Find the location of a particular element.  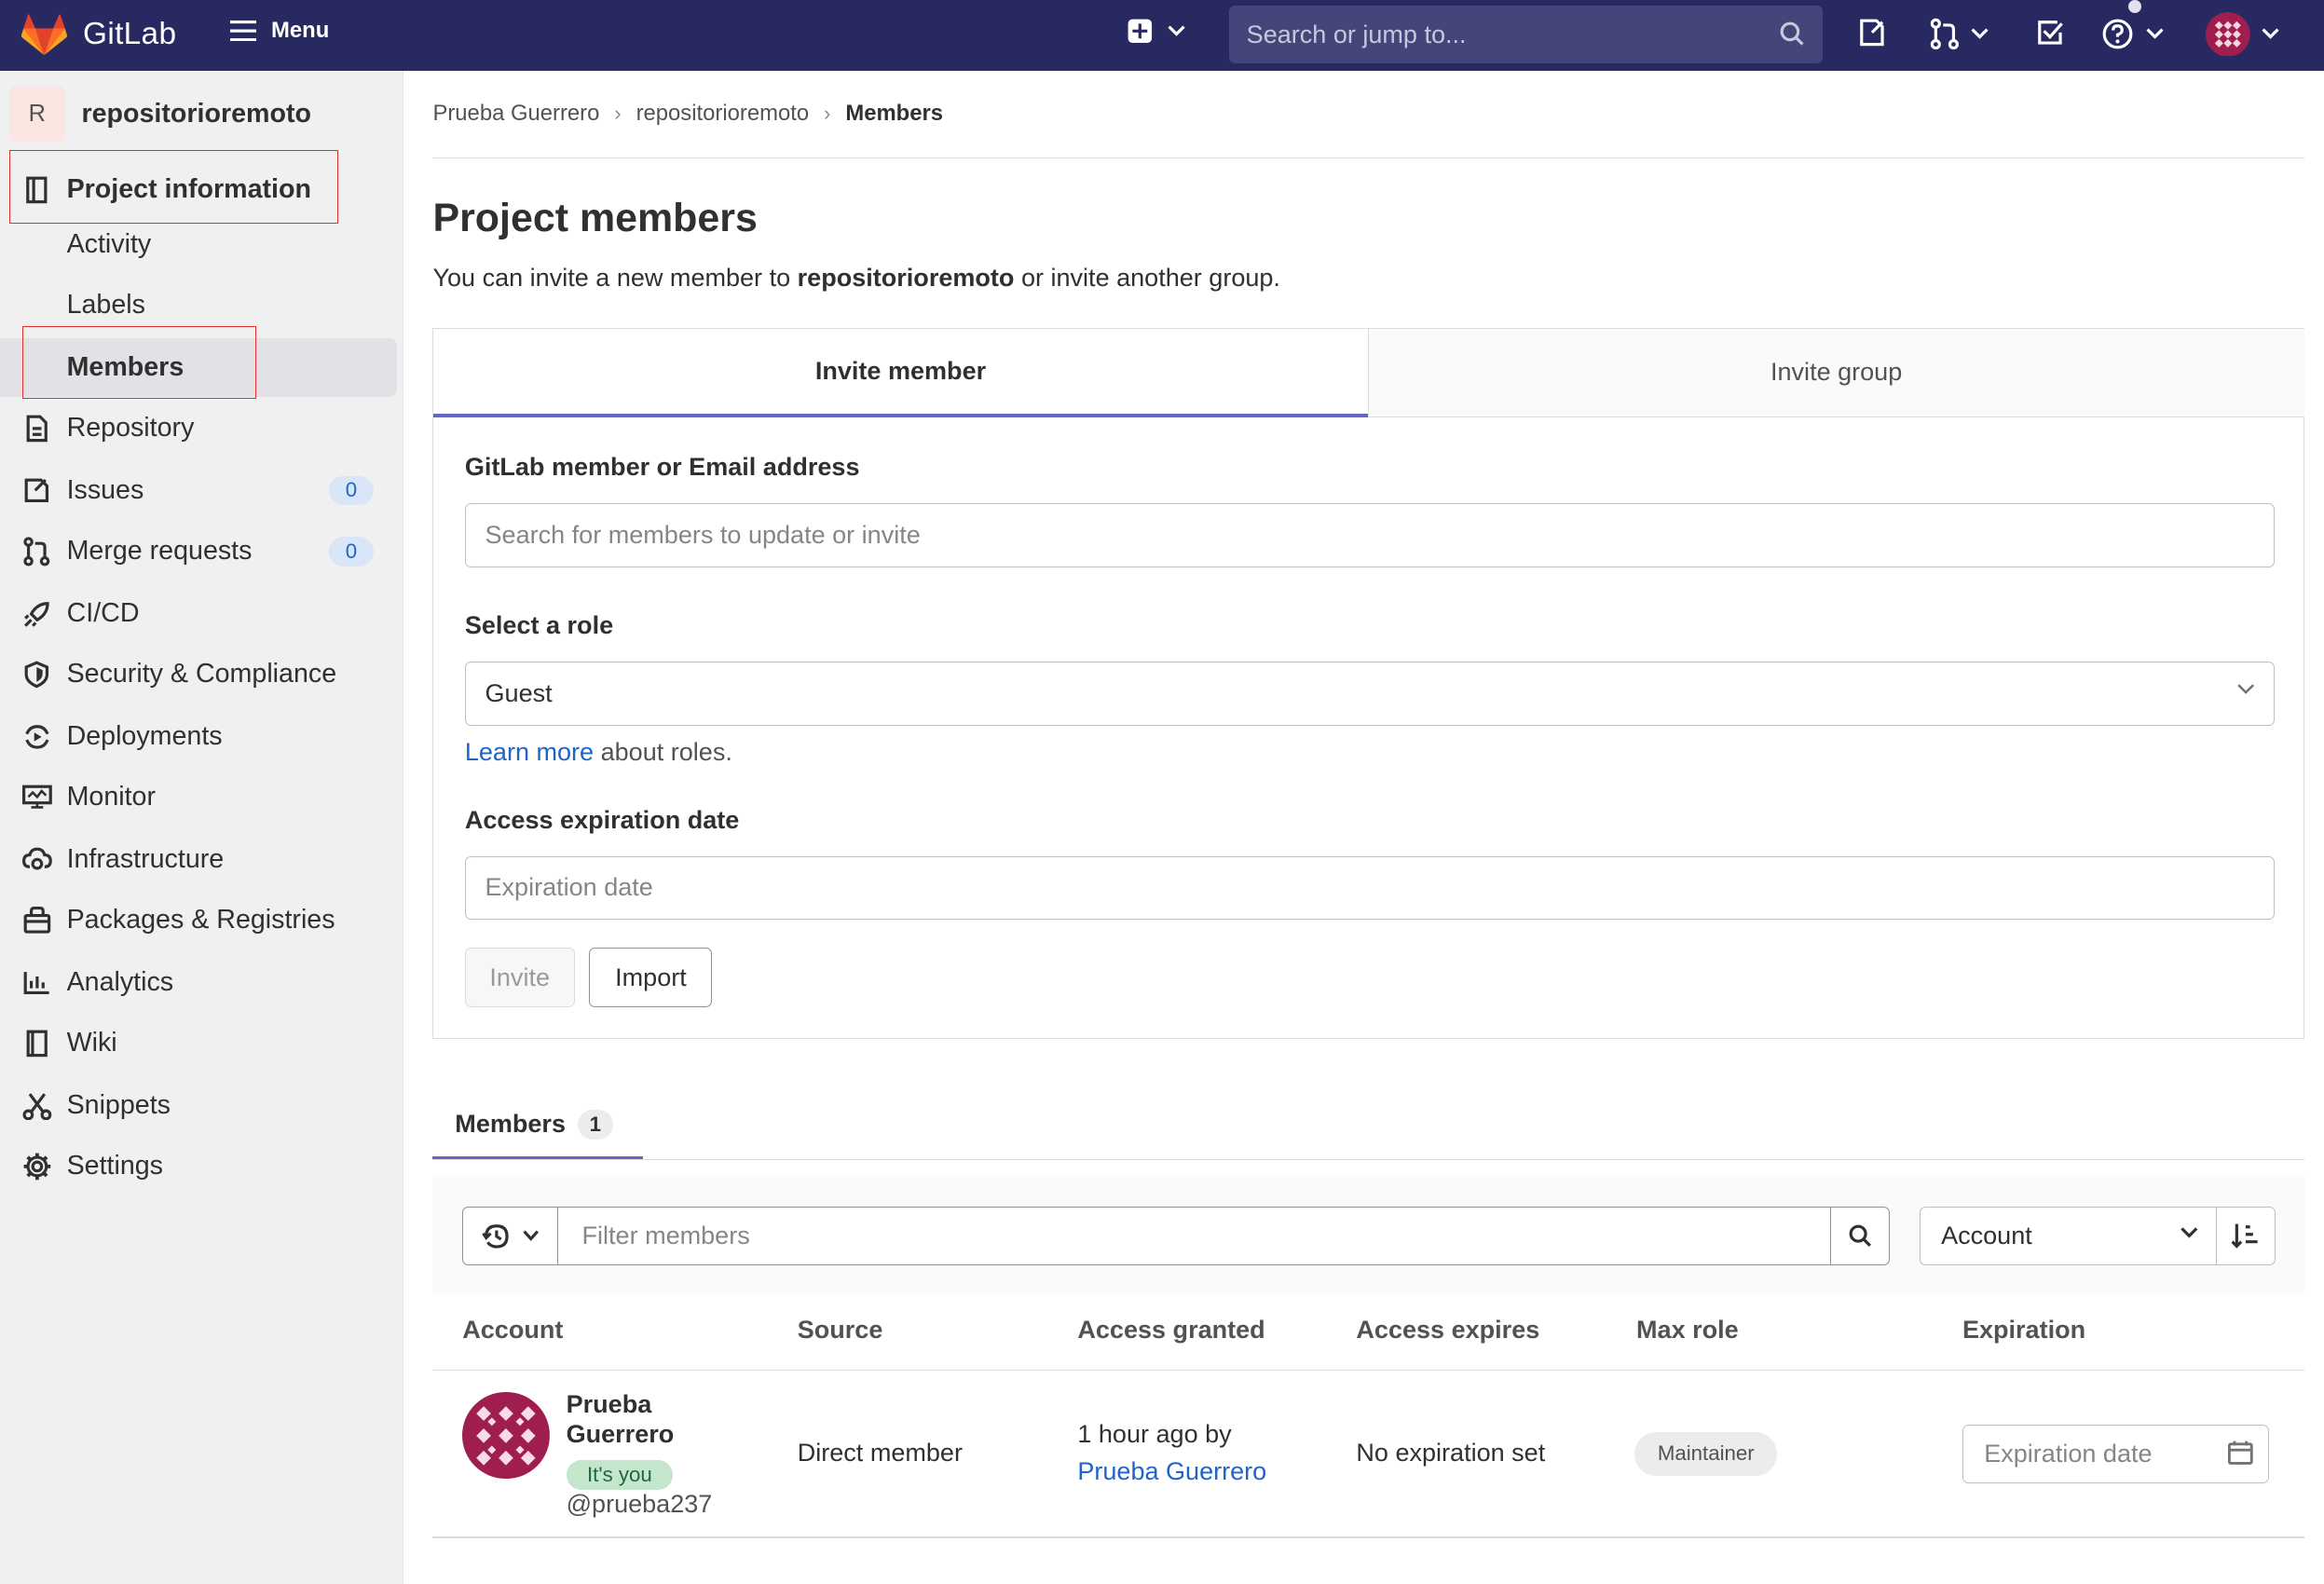

gear-icon is located at coordinates (37, 1166).